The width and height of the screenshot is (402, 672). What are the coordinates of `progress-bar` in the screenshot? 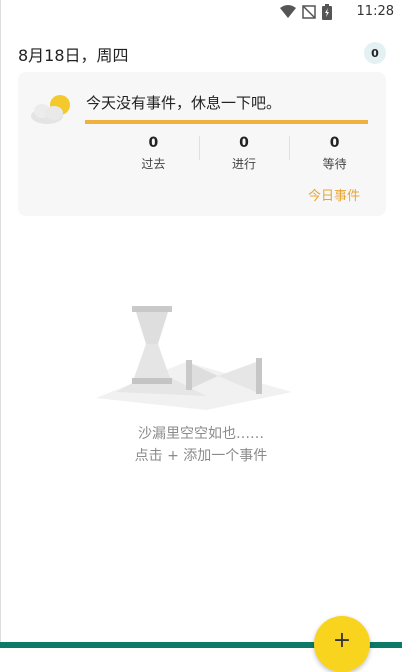 It's located at (226, 122).